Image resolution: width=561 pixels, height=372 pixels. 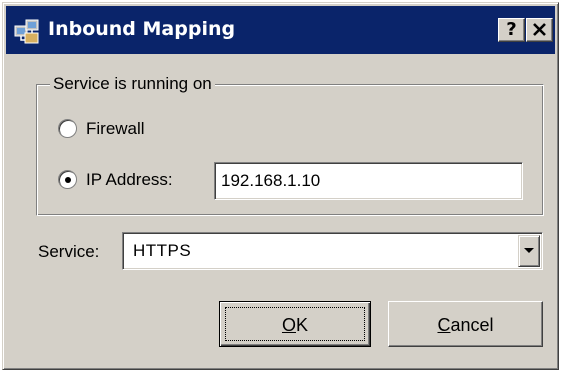 I want to click on radio-ip-address-label: IP Address:, so click(x=129, y=180).